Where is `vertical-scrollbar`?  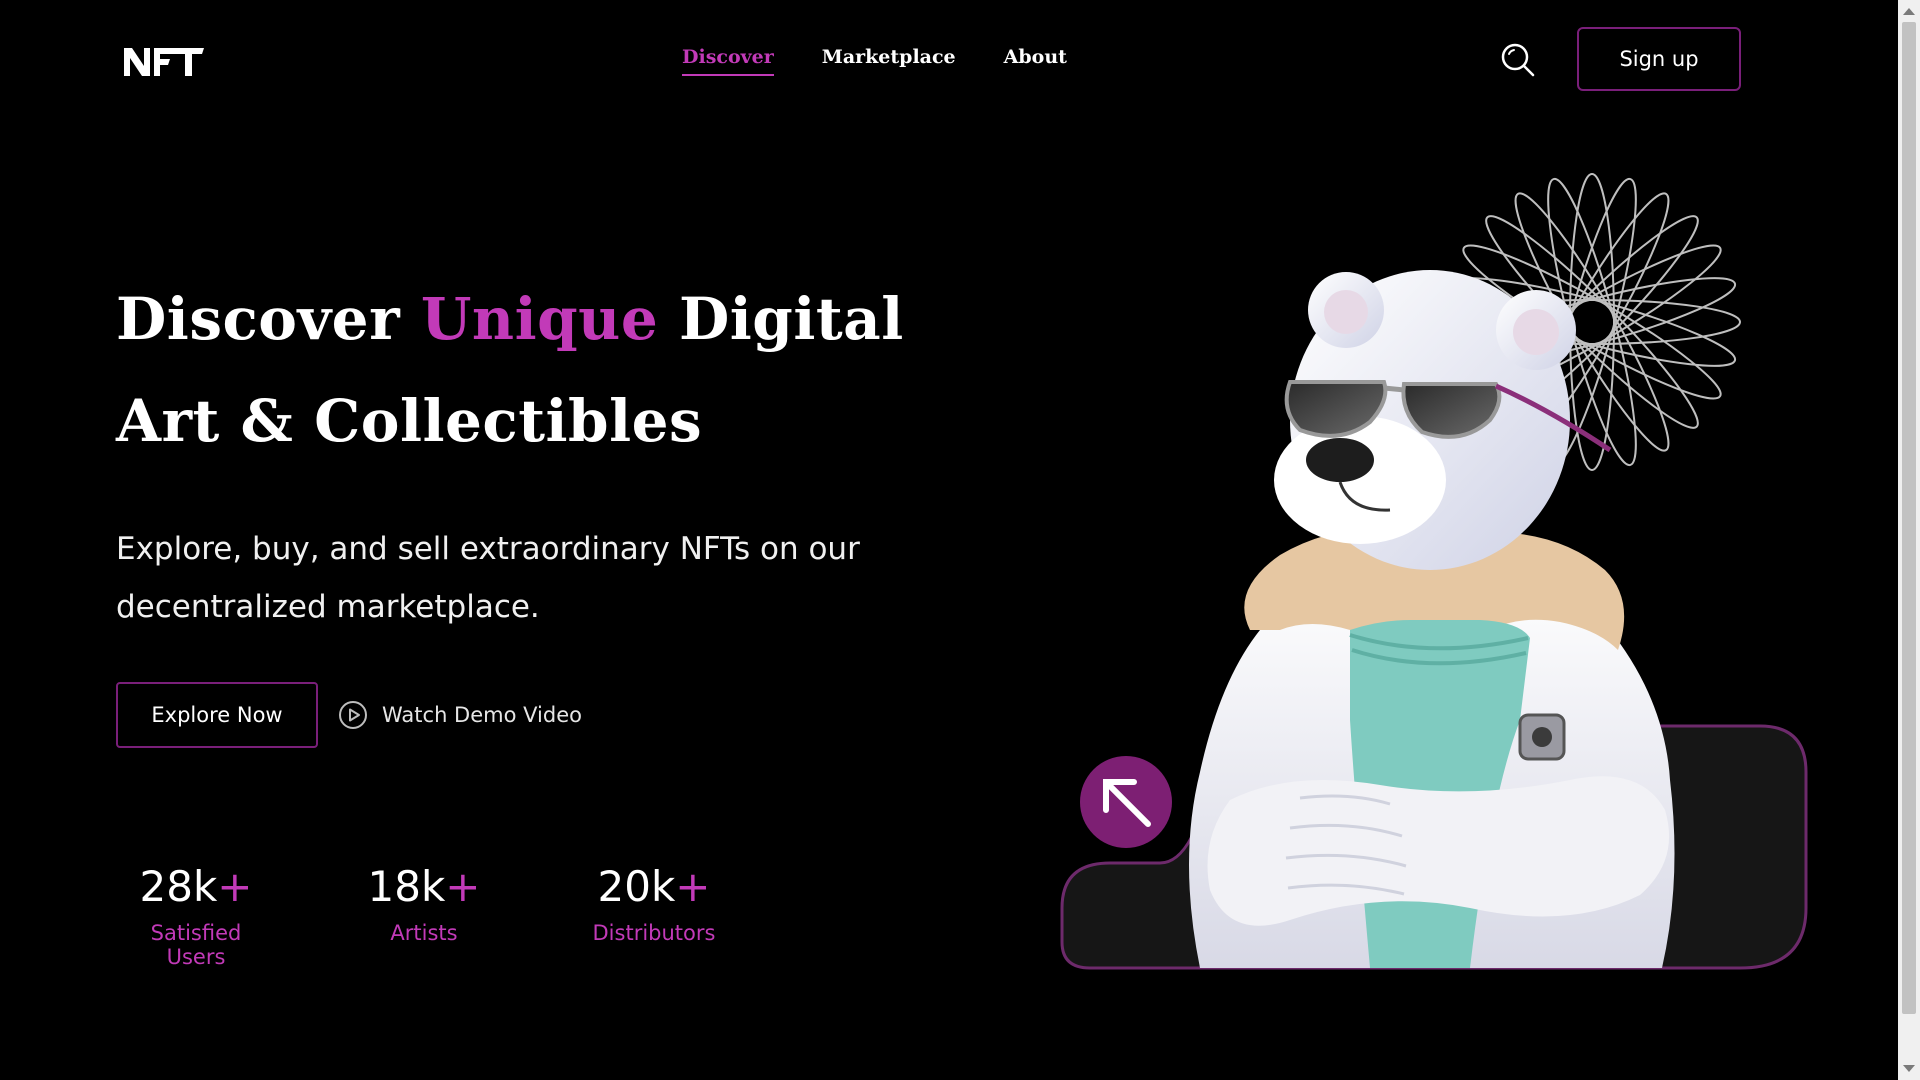
vertical-scrollbar is located at coordinates (1909, 540).